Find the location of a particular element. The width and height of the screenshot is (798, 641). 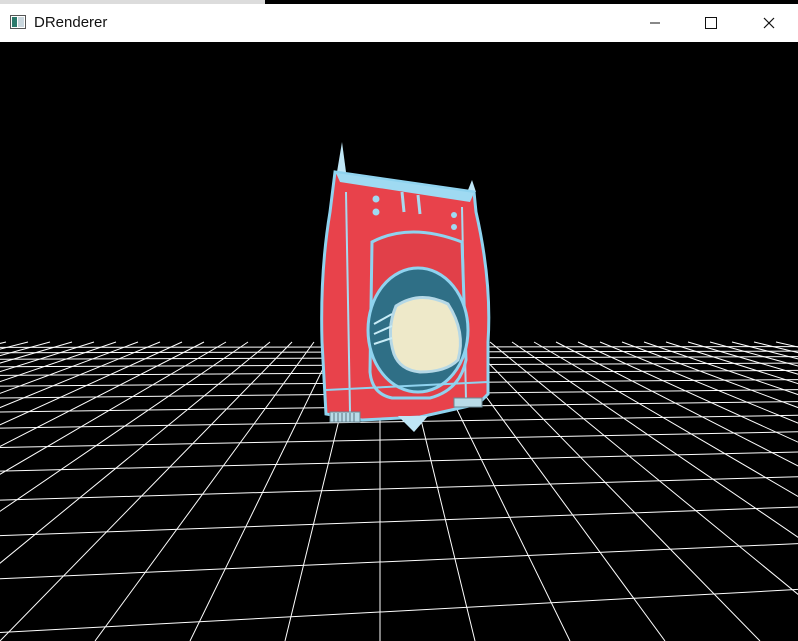

panel-line-center is located at coordinates (403, 202).